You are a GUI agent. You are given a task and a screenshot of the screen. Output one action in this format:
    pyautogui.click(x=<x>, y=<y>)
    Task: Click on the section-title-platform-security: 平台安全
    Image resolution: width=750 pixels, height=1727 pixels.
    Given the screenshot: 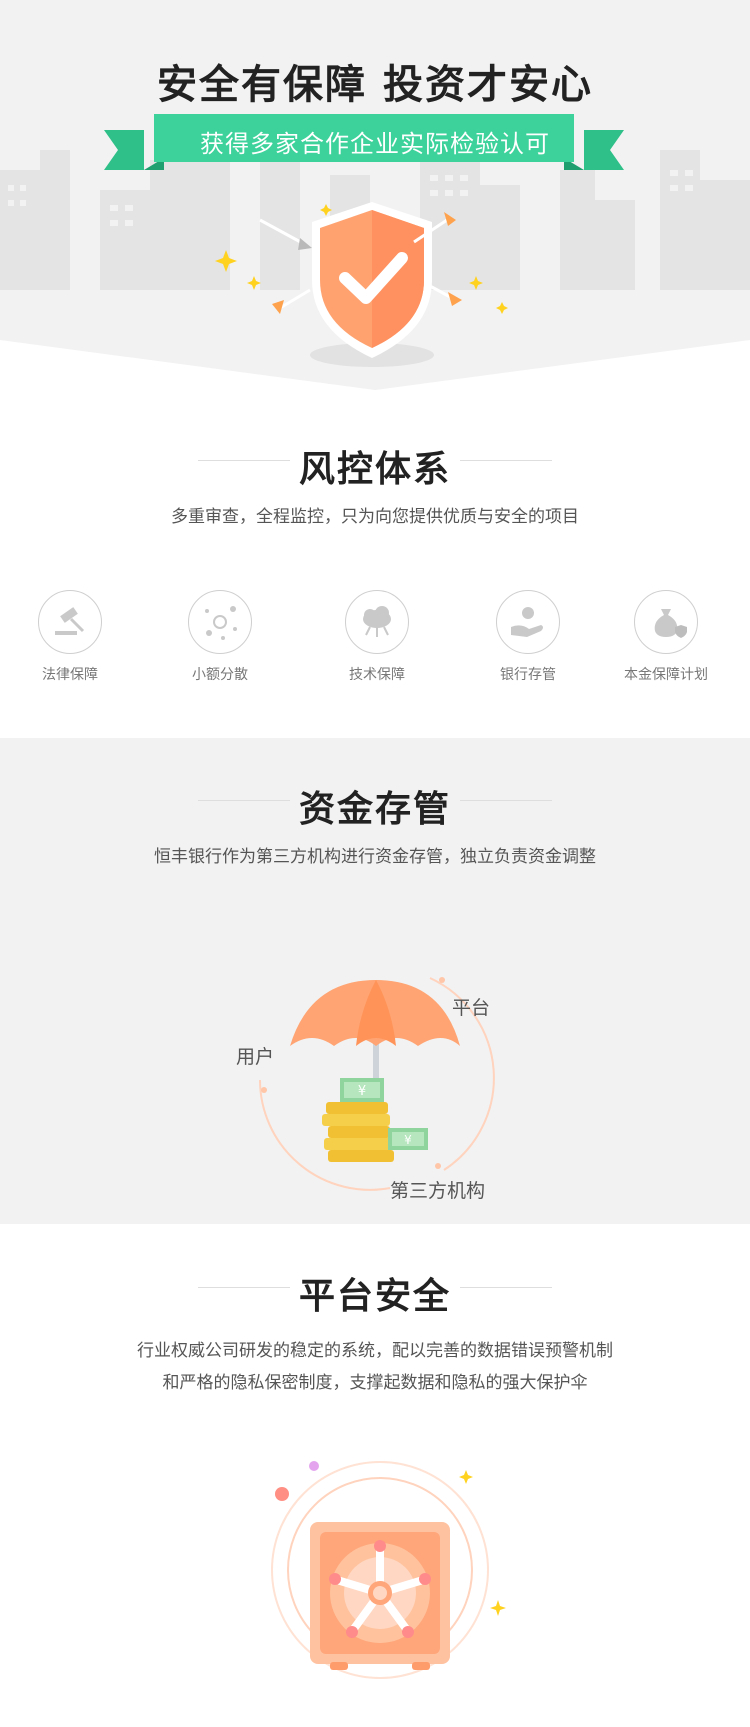 What is the action you would take?
    pyautogui.click(x=374, y=1296)
    